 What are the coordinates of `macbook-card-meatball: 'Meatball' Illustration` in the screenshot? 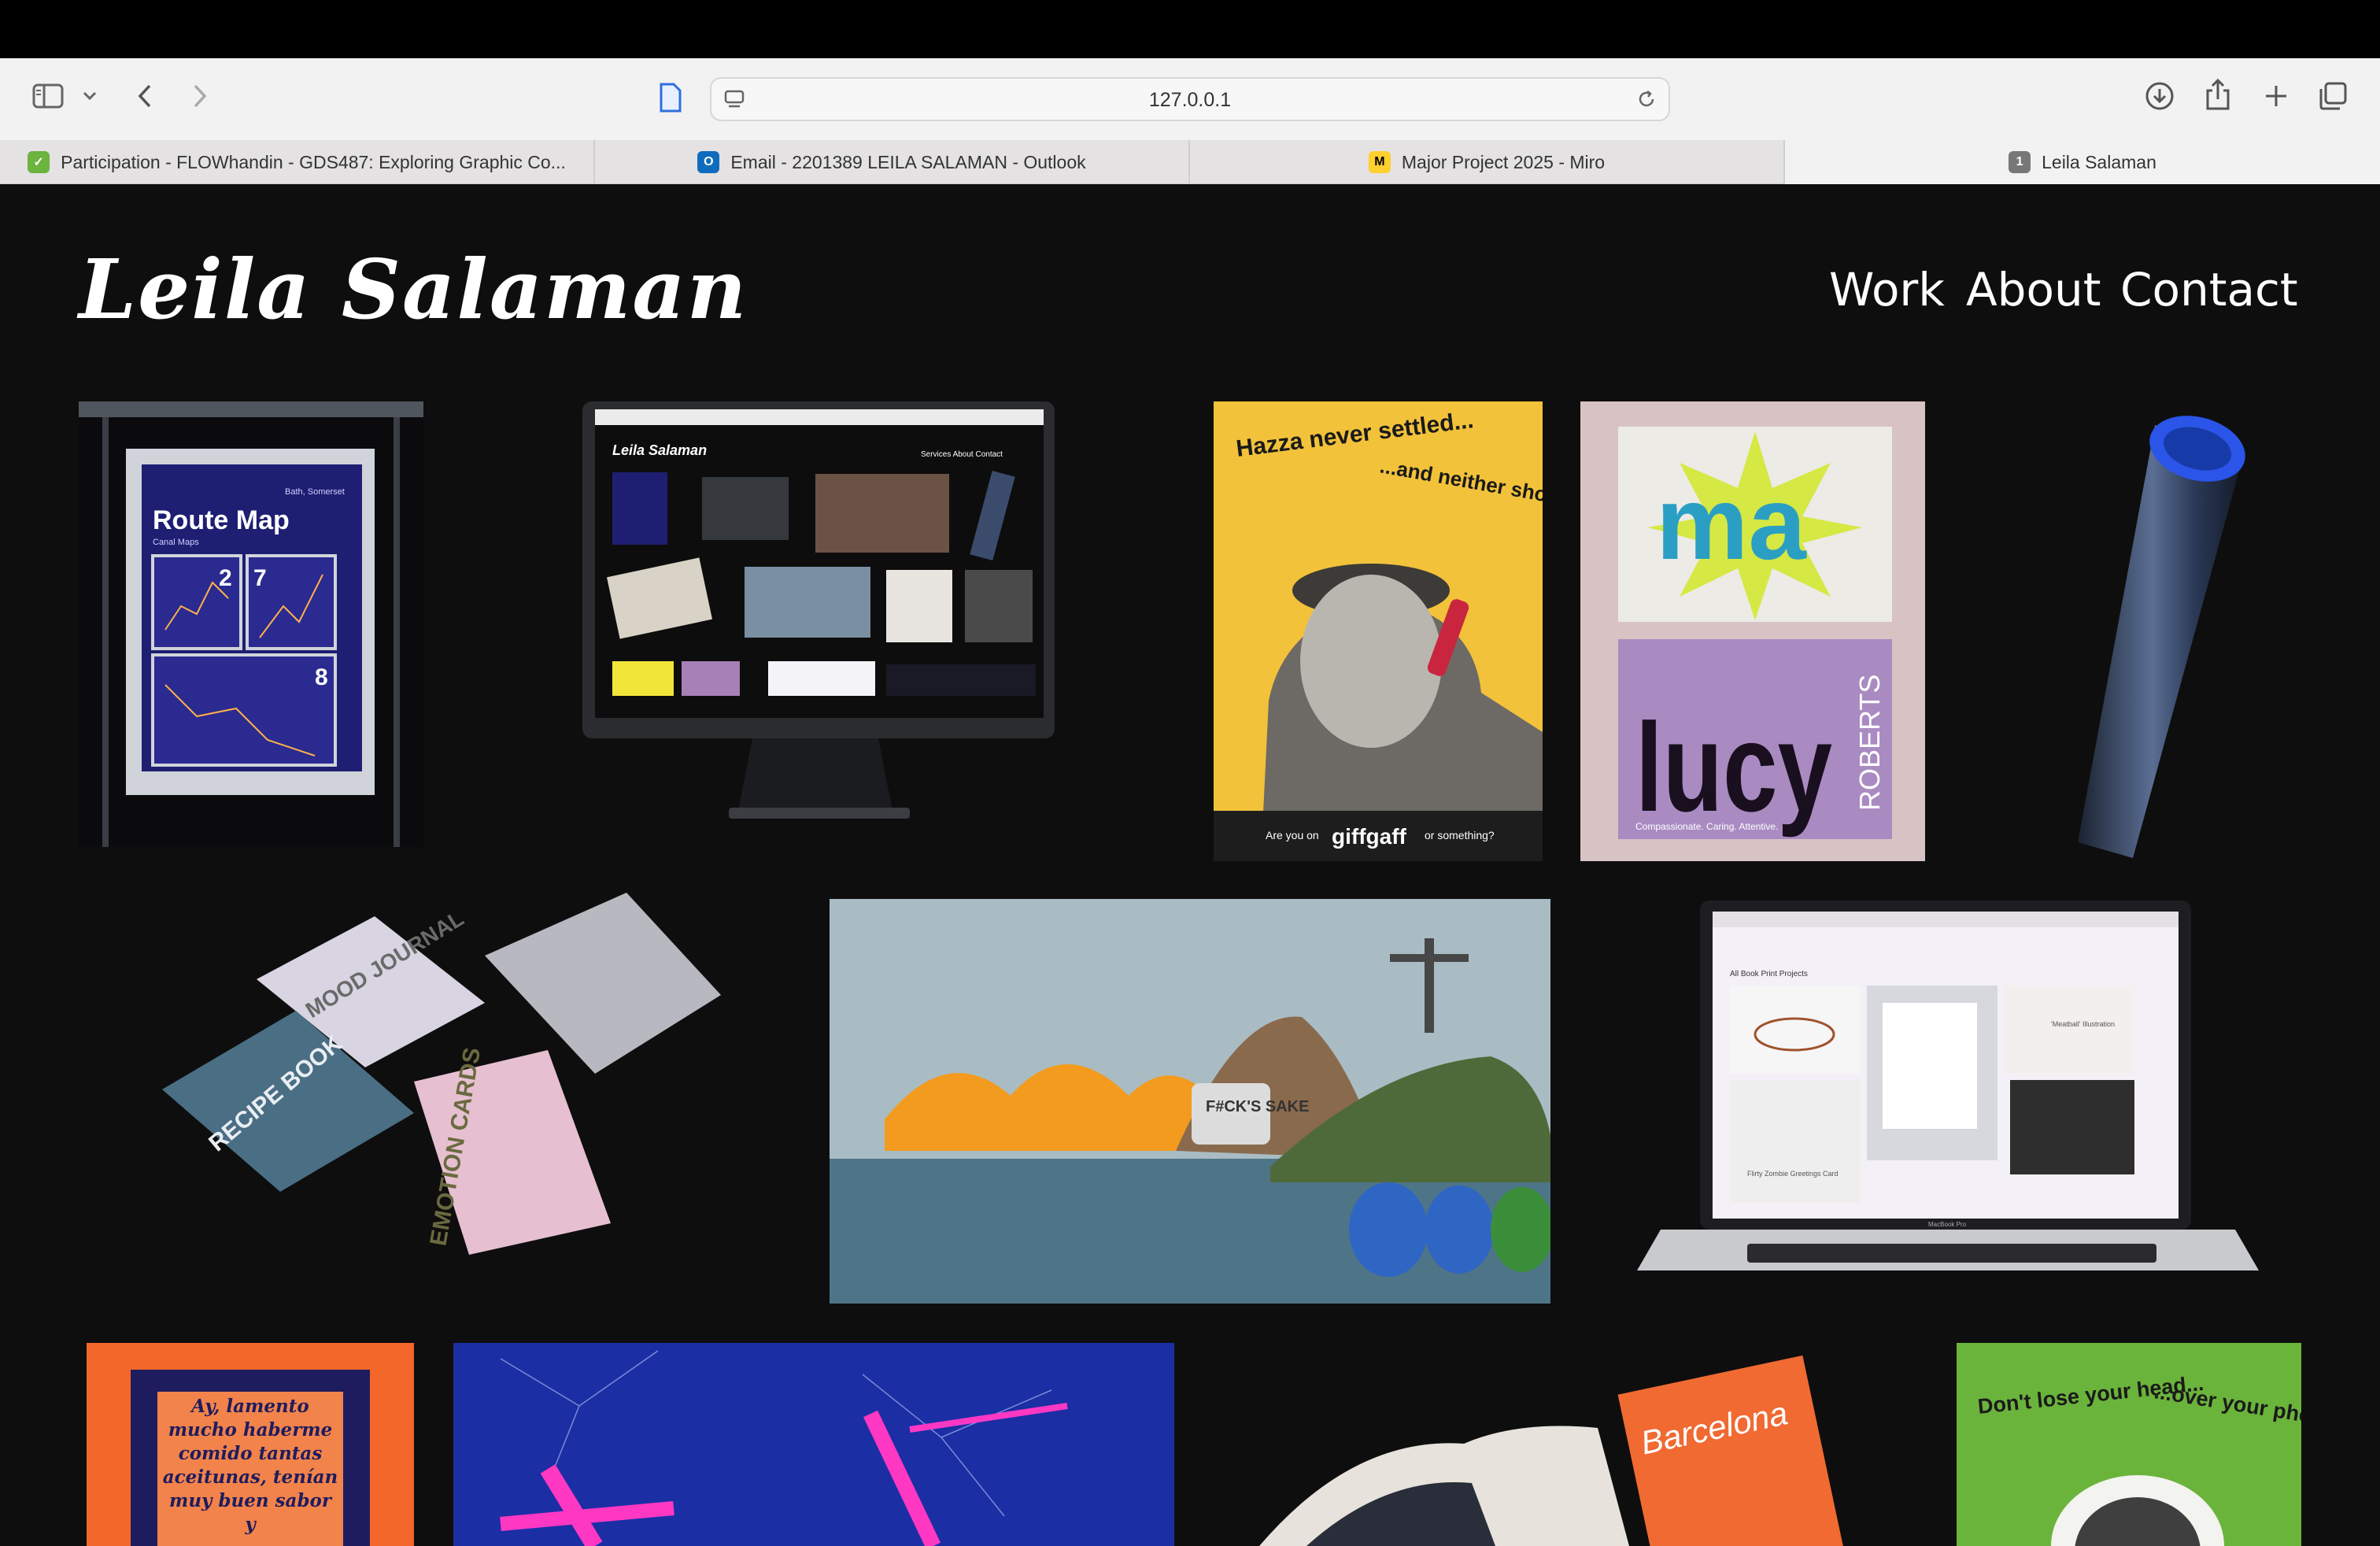 It's located at (2083, 1024).